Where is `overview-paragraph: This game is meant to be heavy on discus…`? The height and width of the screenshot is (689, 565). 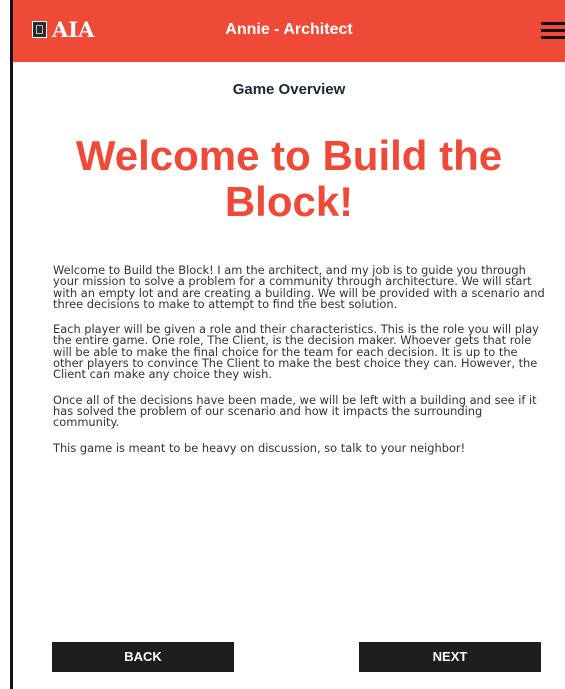 overview-paragraph: This game is meant to be heavy on discus… is located at coordinates (259, 447).